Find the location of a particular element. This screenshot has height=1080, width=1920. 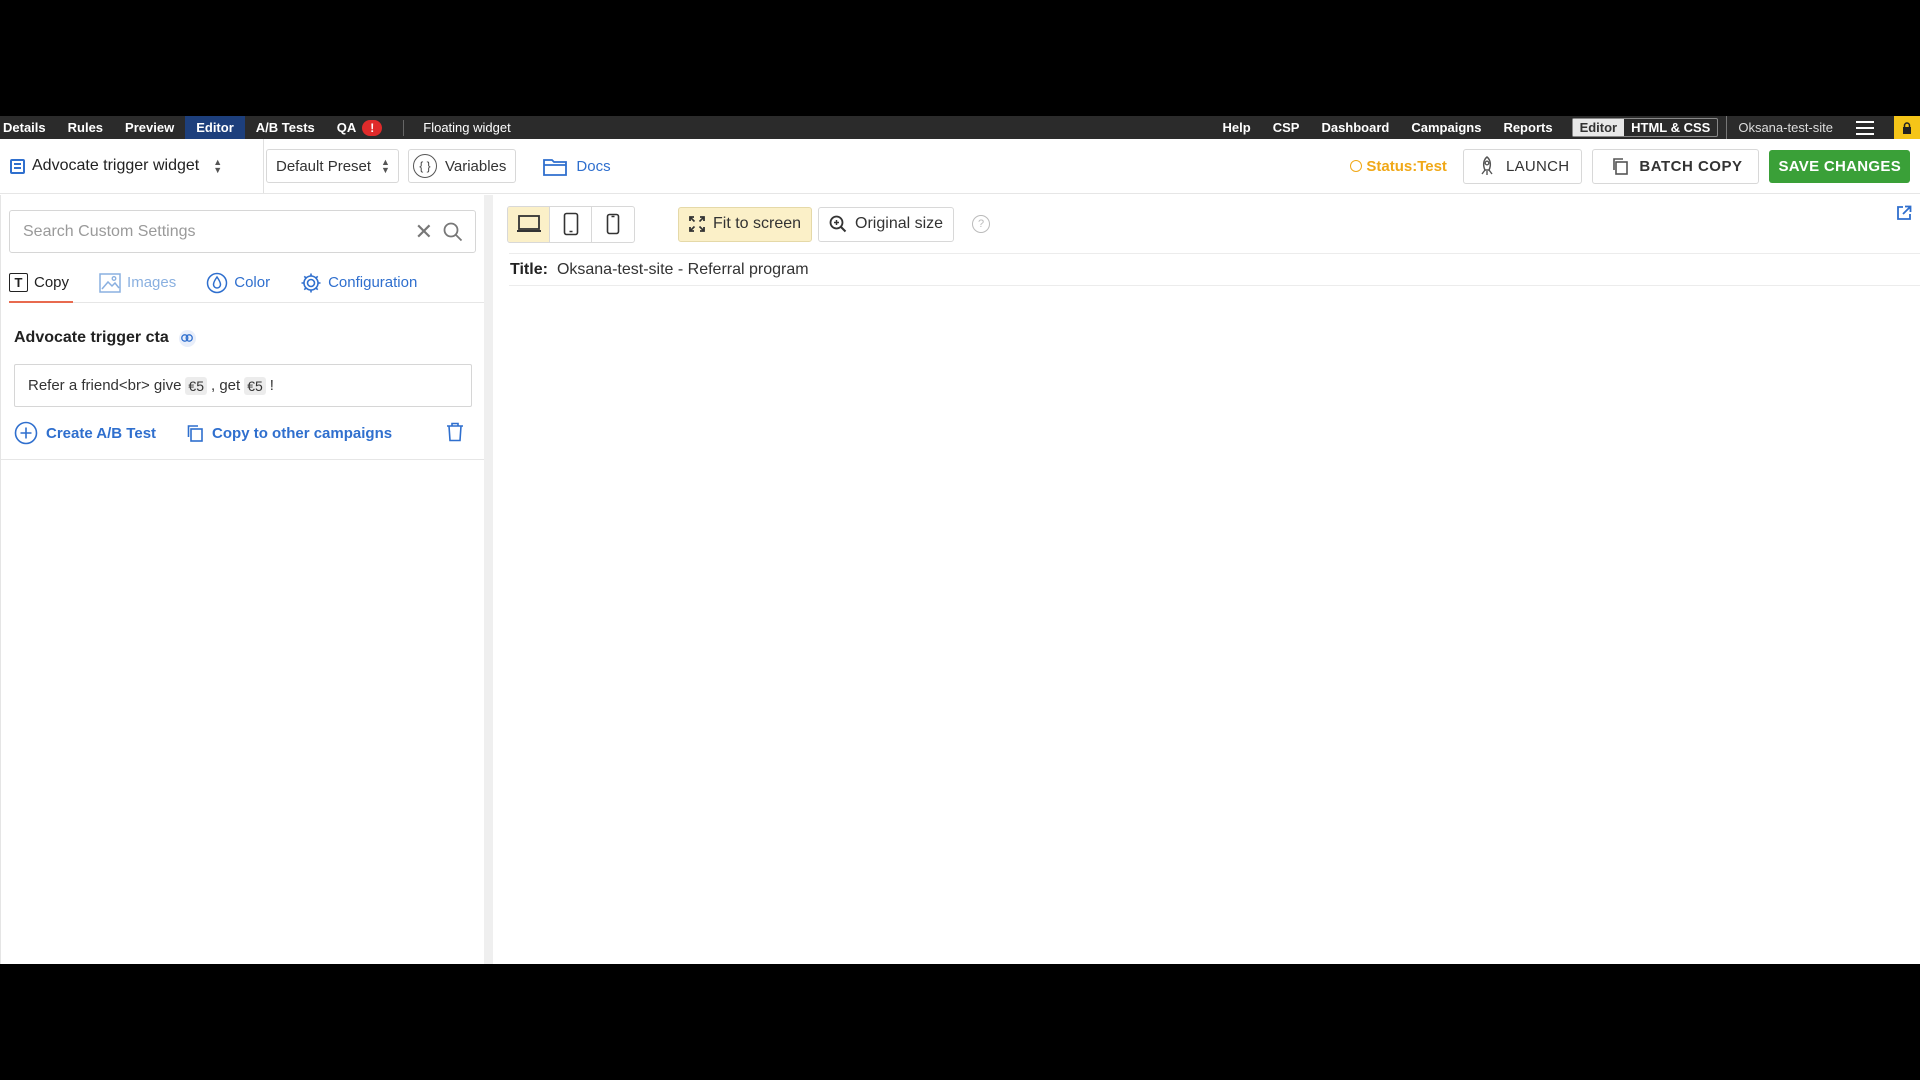

tab-color-label: Color is located at coordinates (252, 282).